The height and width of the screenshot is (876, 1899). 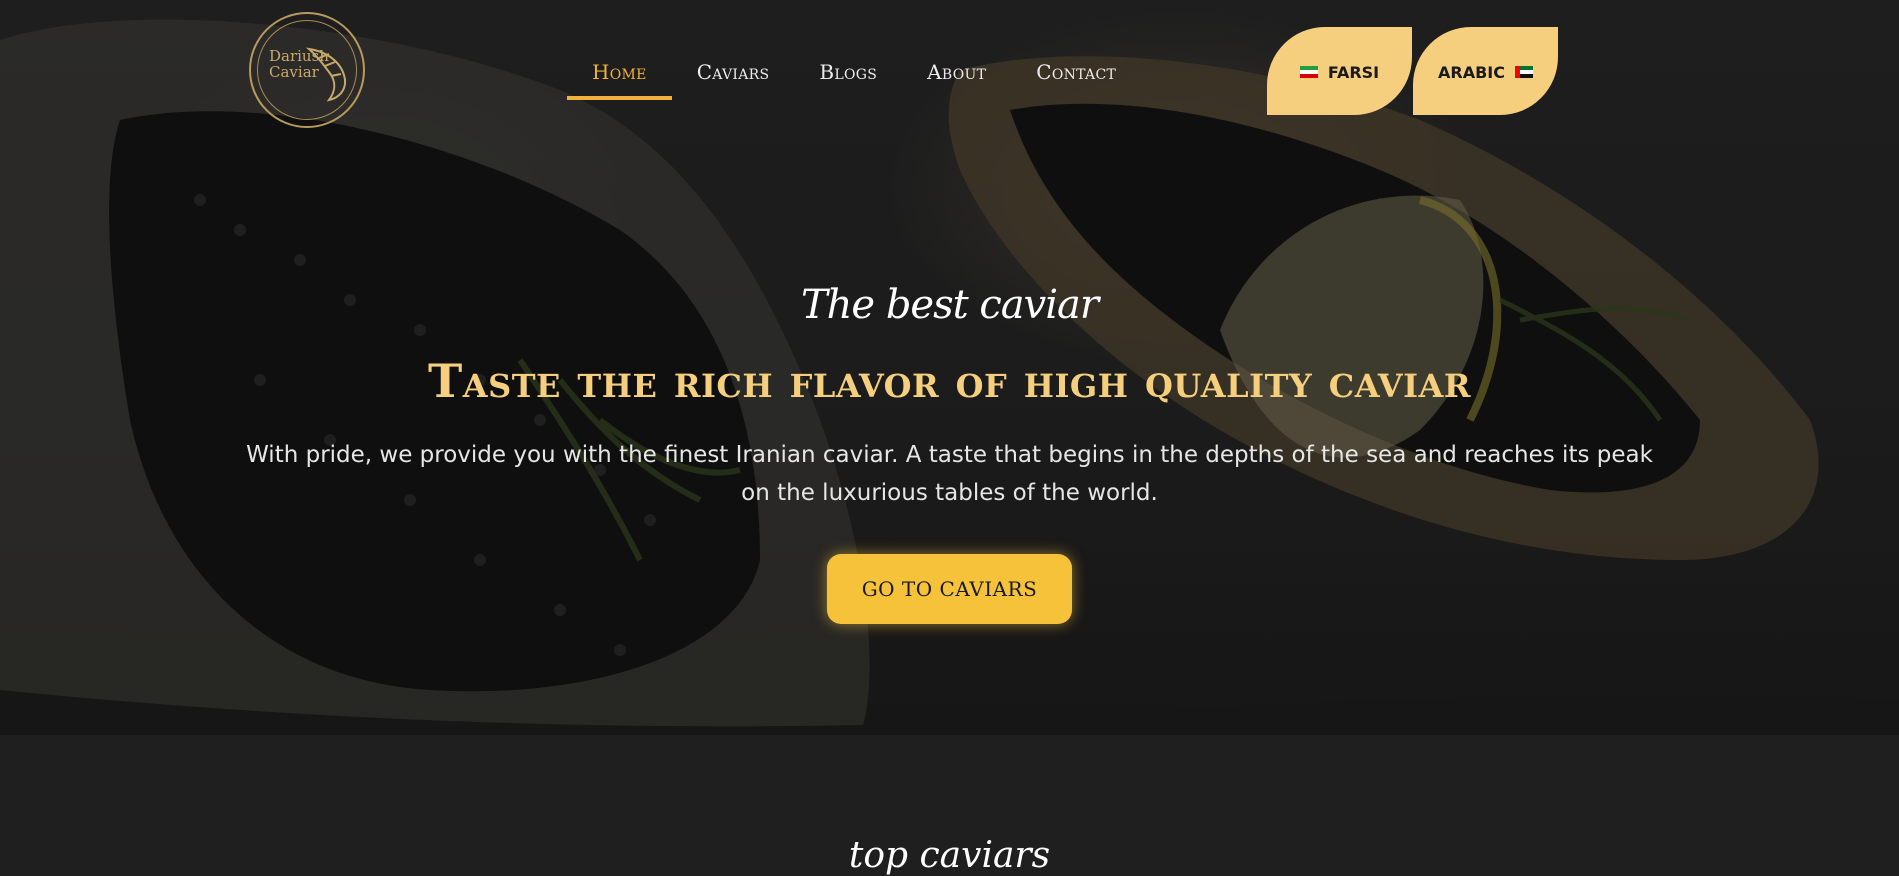 I want to click on main-nav: Home Caviars Blogs About Contact, so click(x=854, y=77).